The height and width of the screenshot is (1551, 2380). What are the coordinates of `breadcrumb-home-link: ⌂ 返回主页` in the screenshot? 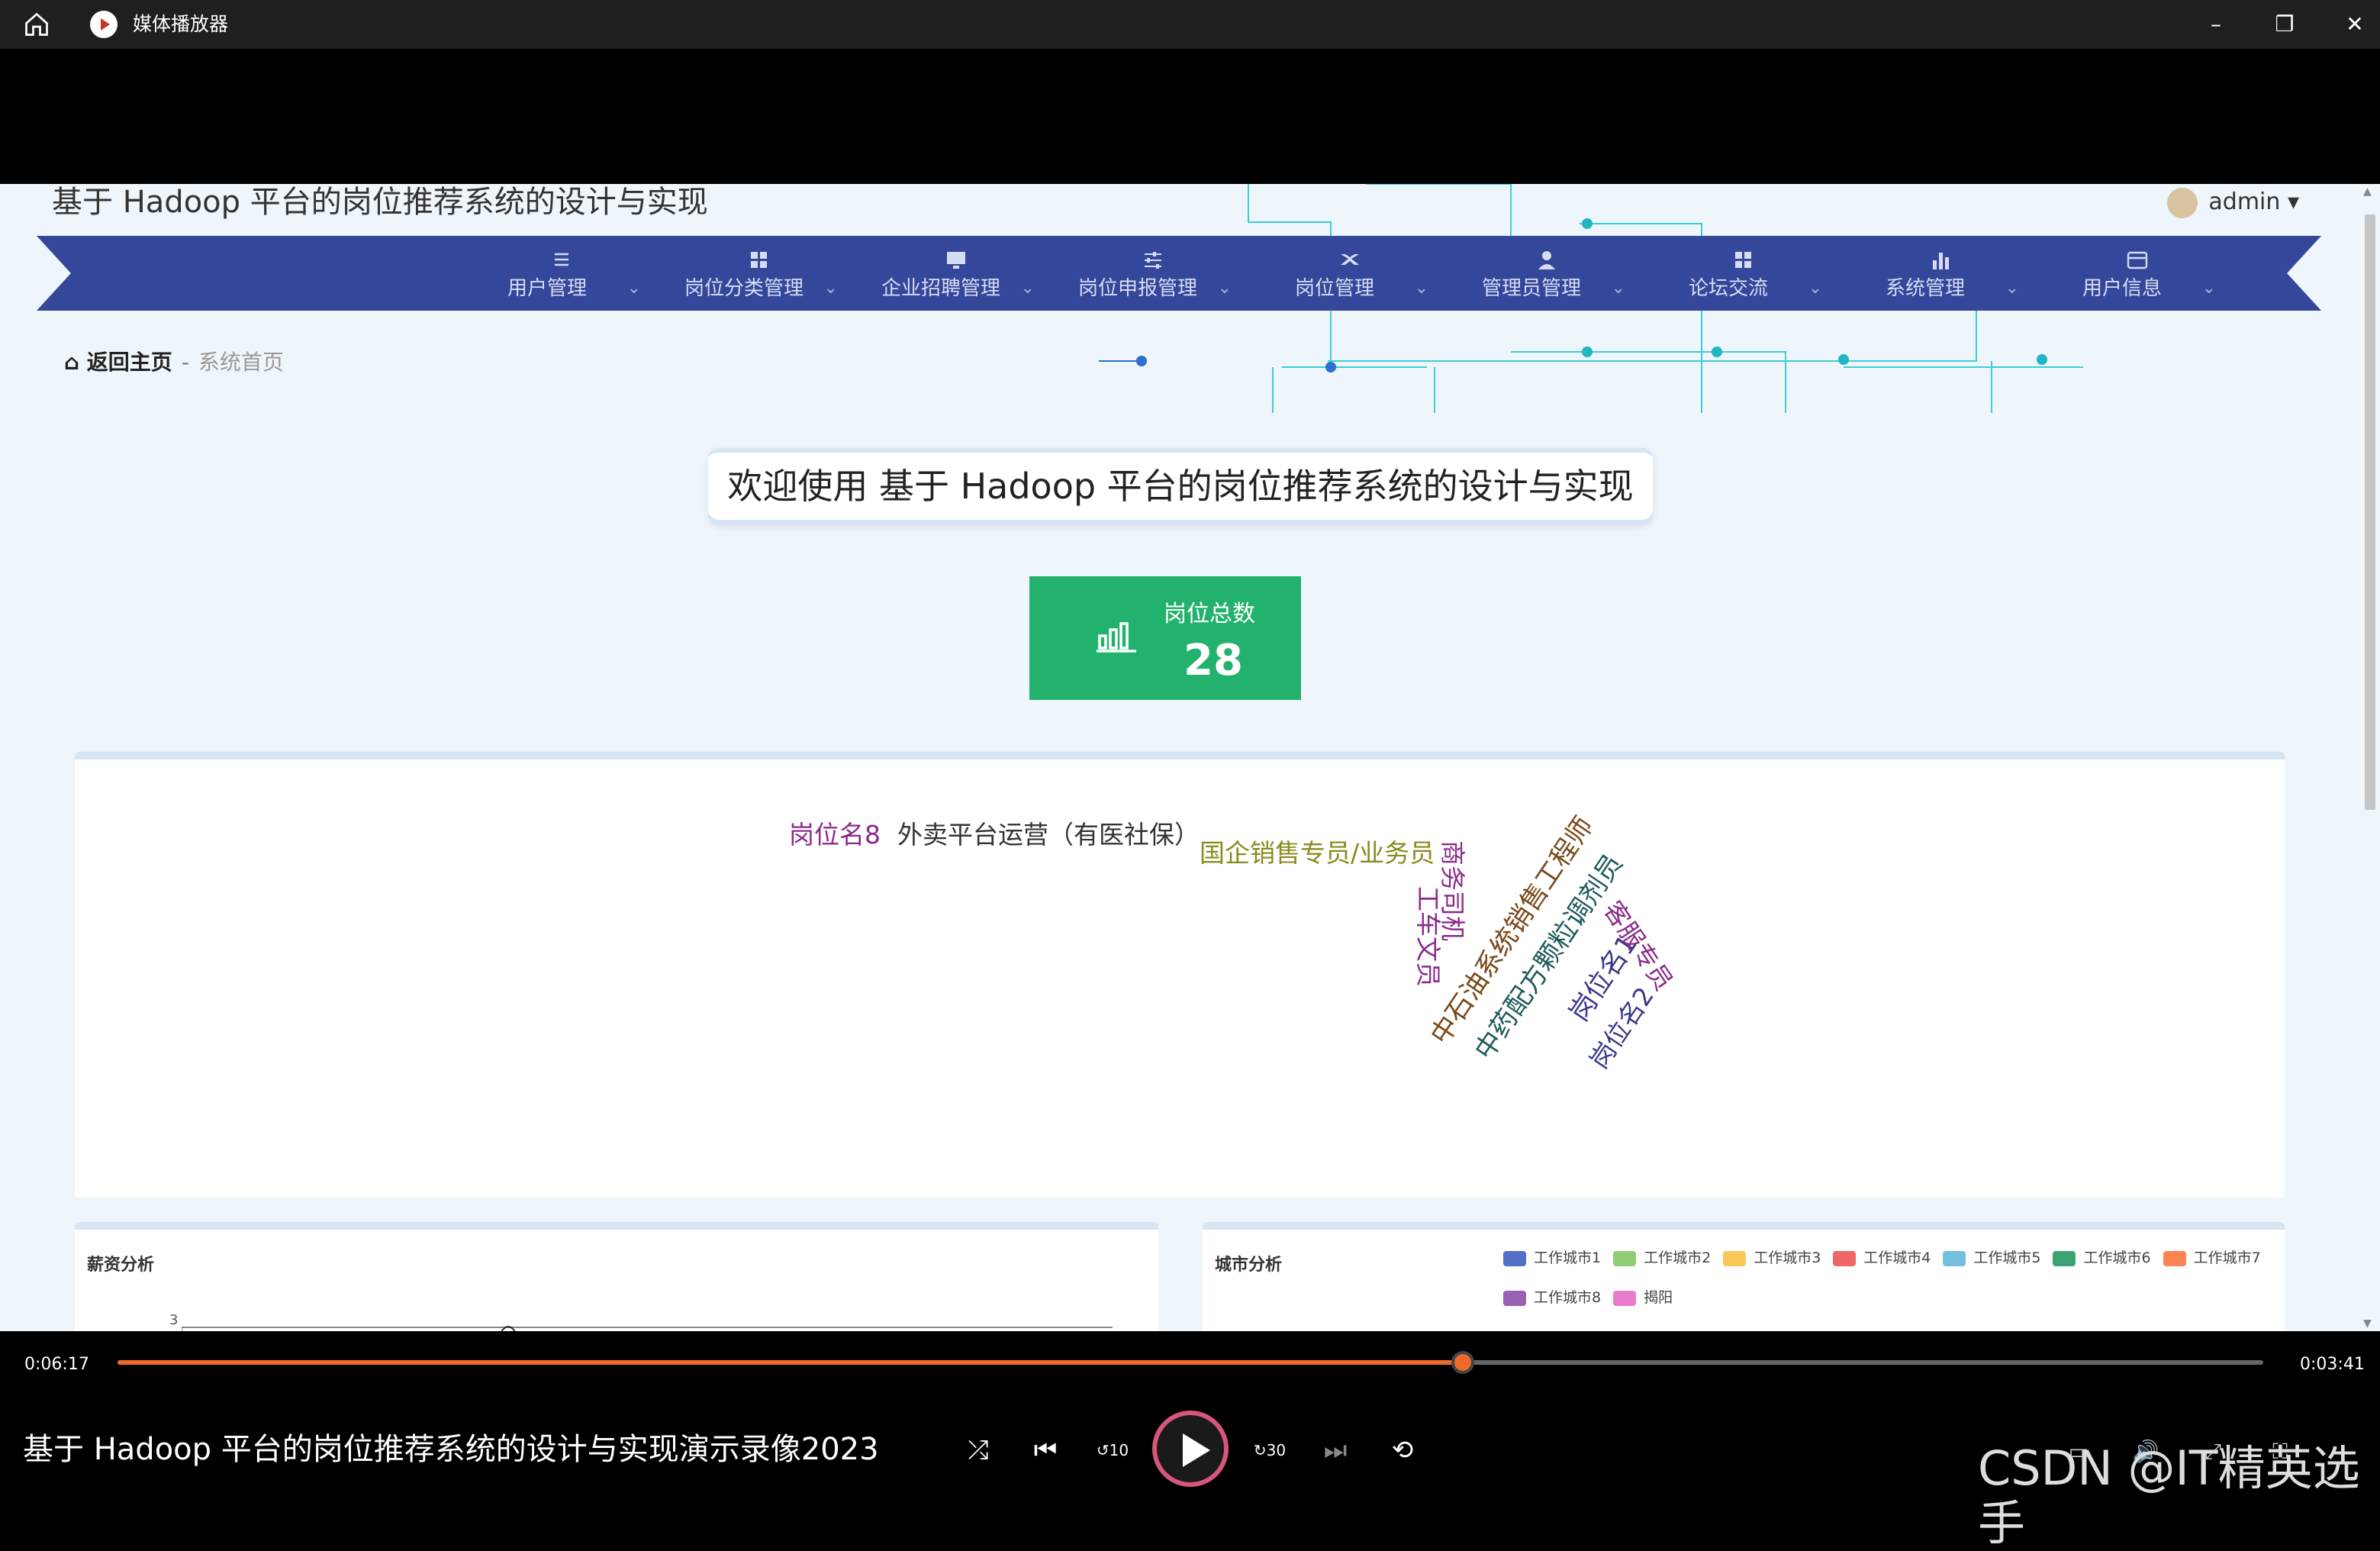 It's located at (118, 362).